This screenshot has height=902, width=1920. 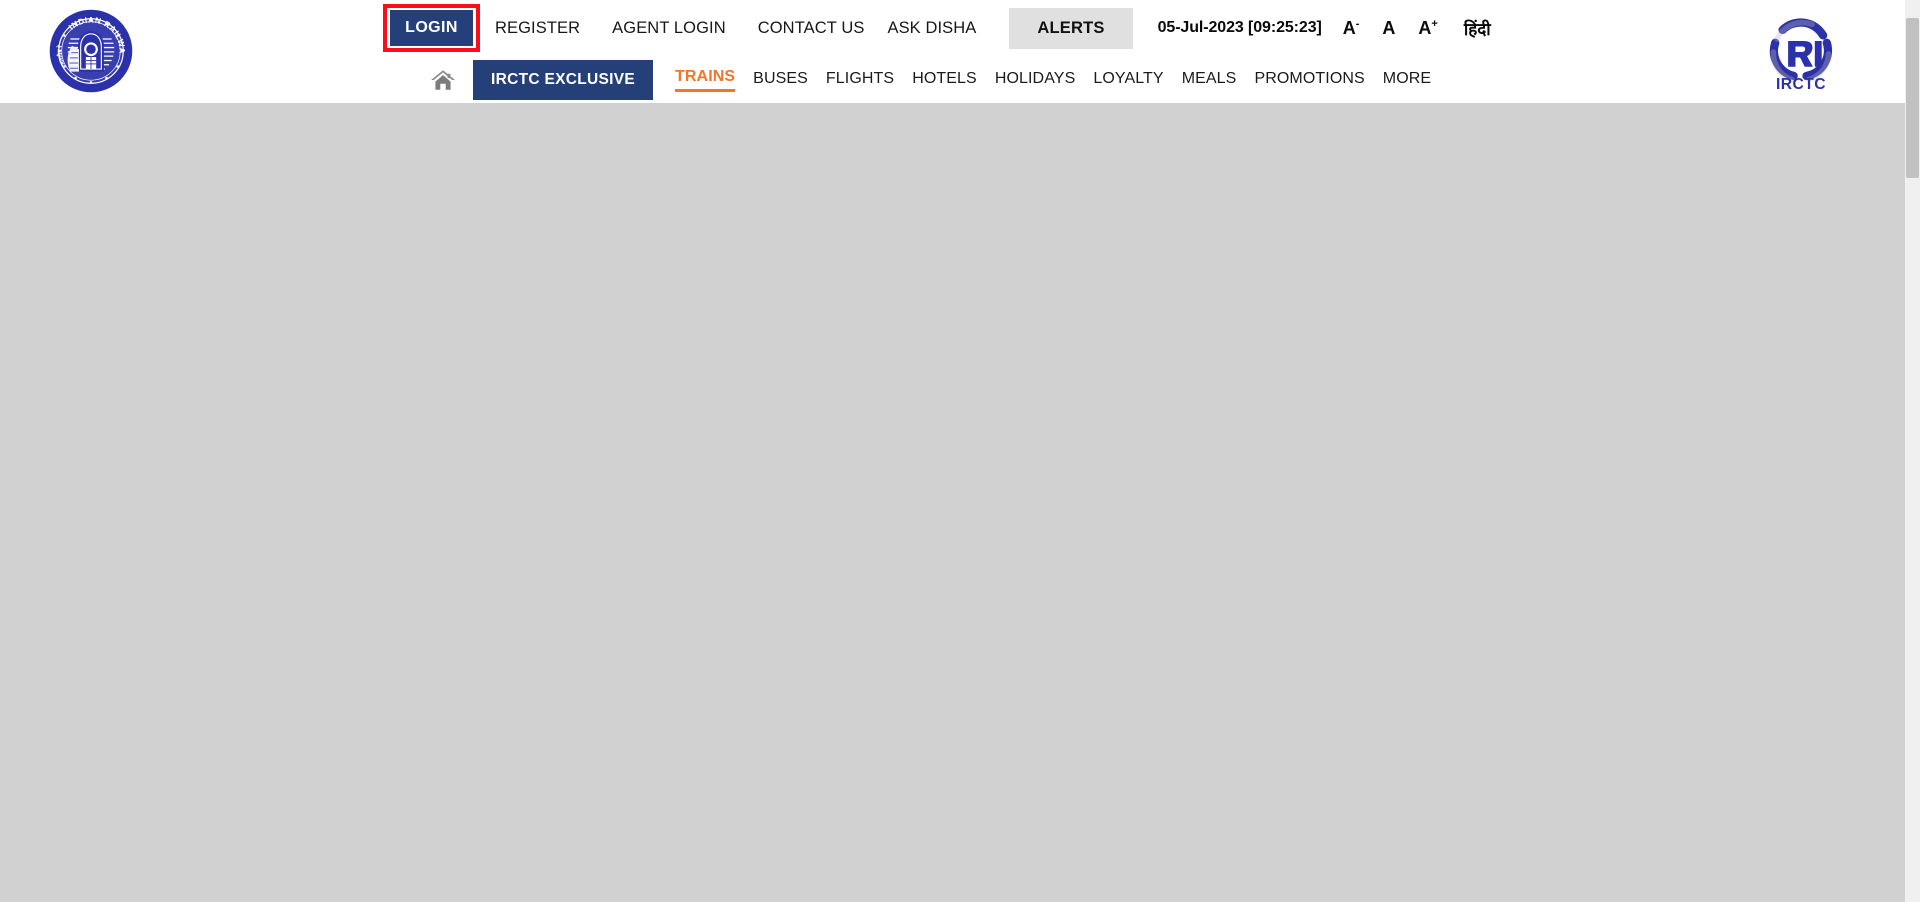 I want to click on topnav-item-register: REGISTER, so click(x=537, y=28).